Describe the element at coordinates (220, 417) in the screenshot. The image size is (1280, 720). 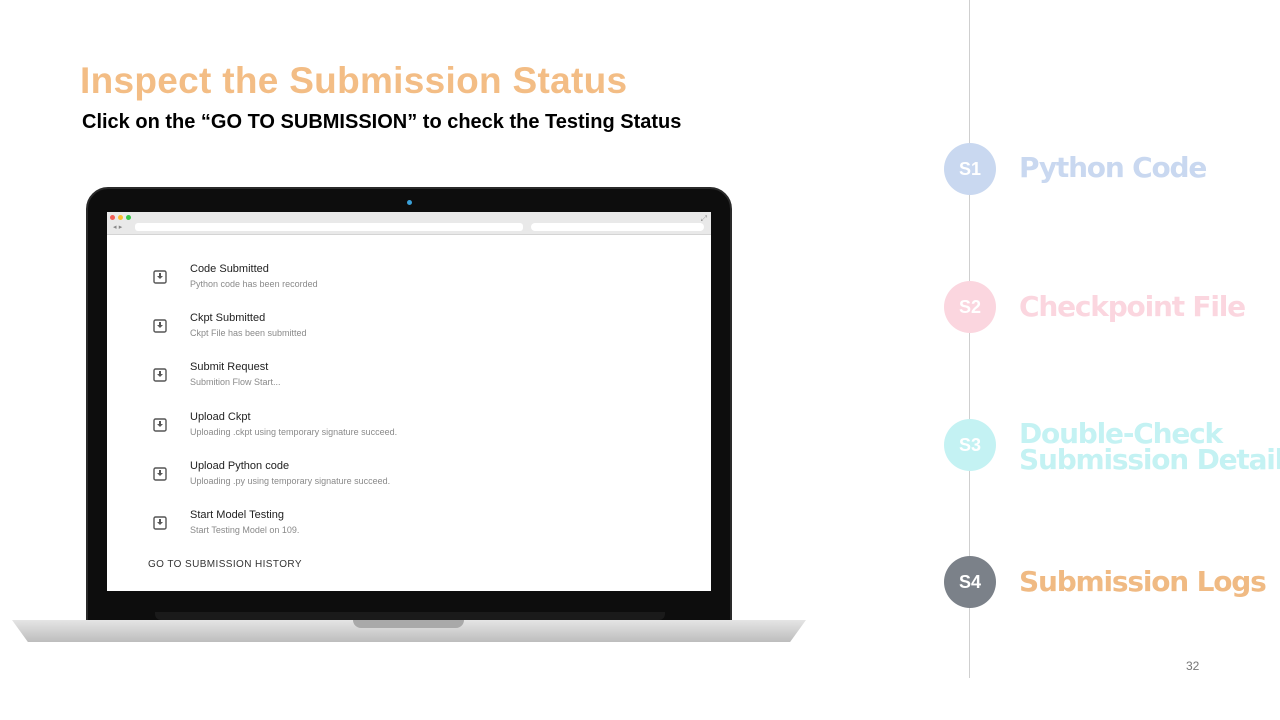
I see `log-title: Upload Ckpt` at that location.